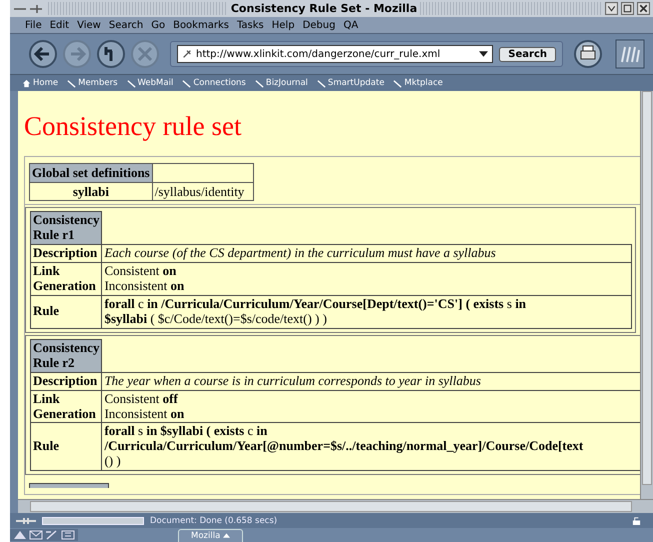 The width and height of the screenshot is (653, 542). I want to click on menu-item: Search, so click(126, 25).